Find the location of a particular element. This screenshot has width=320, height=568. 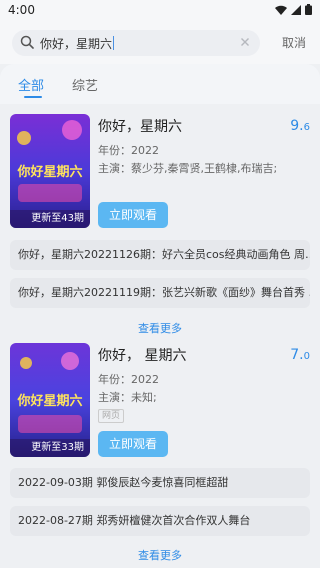

signal-icon is located at coordinates (296, 9).